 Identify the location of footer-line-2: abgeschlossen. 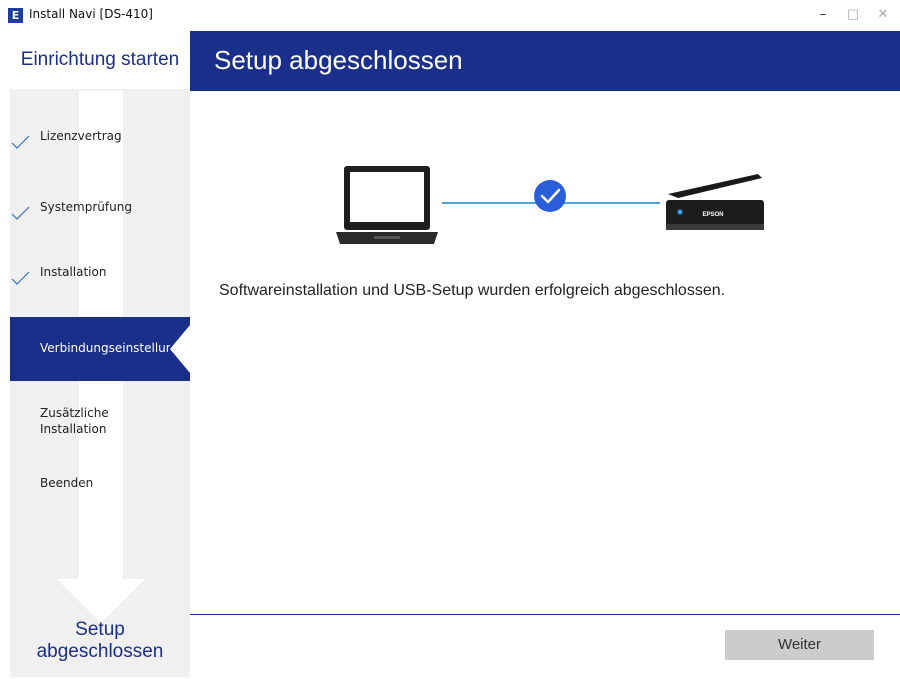
(100, 651).